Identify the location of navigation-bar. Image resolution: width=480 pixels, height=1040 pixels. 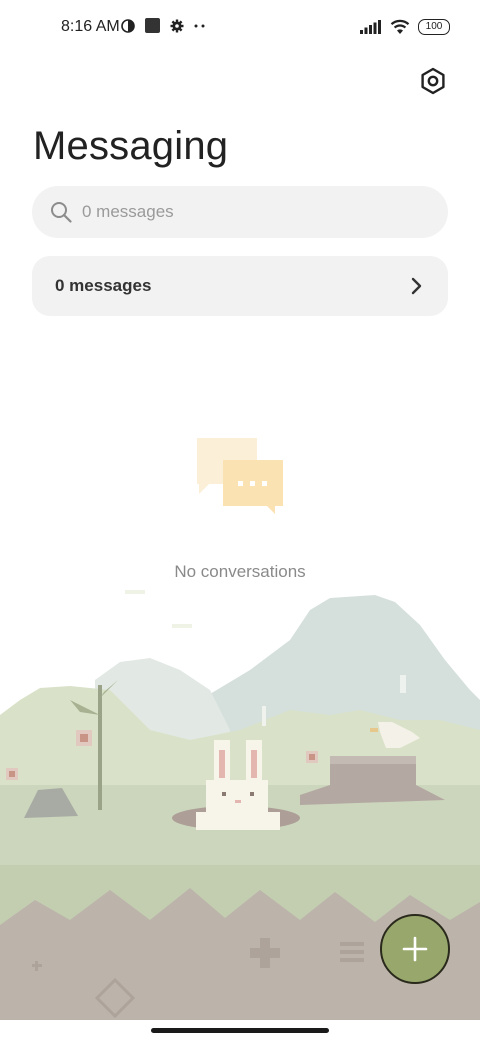
(240, 1030).